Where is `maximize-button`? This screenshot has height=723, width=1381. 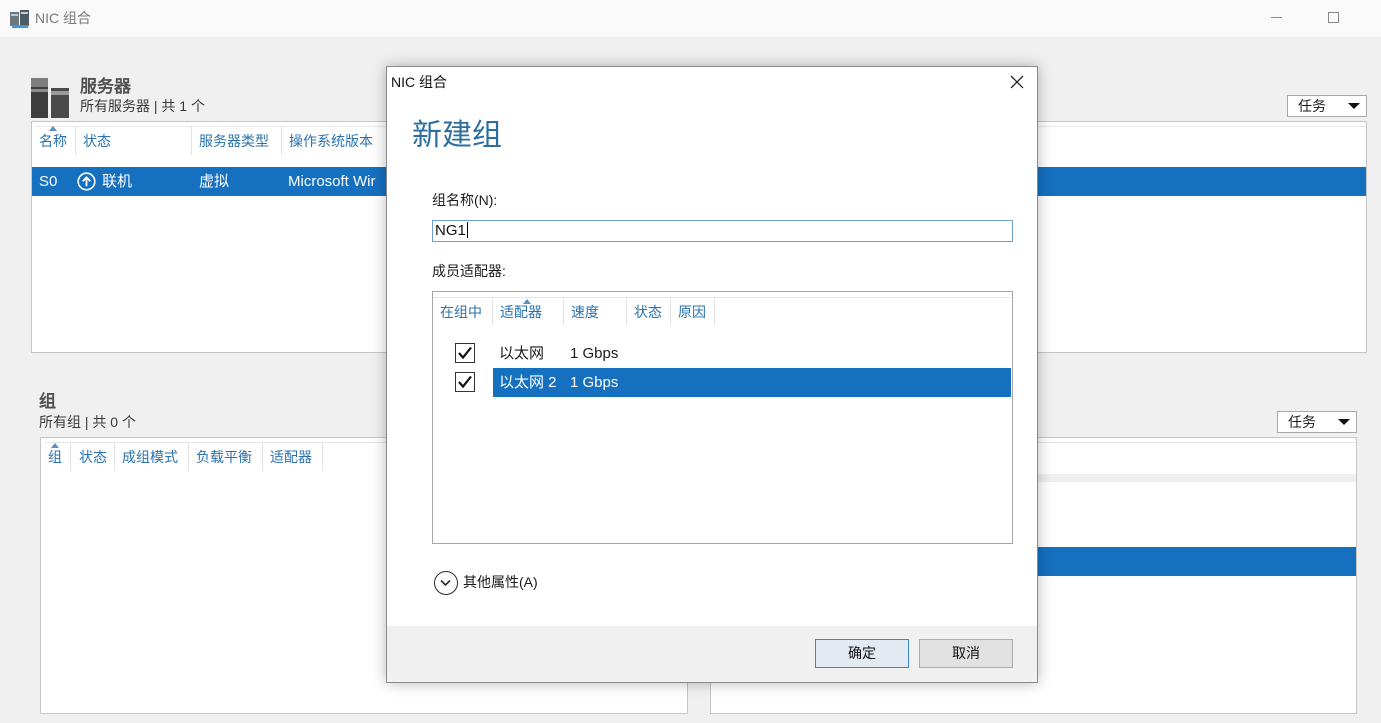 maximize-button is located at coordinates (1334, 18).